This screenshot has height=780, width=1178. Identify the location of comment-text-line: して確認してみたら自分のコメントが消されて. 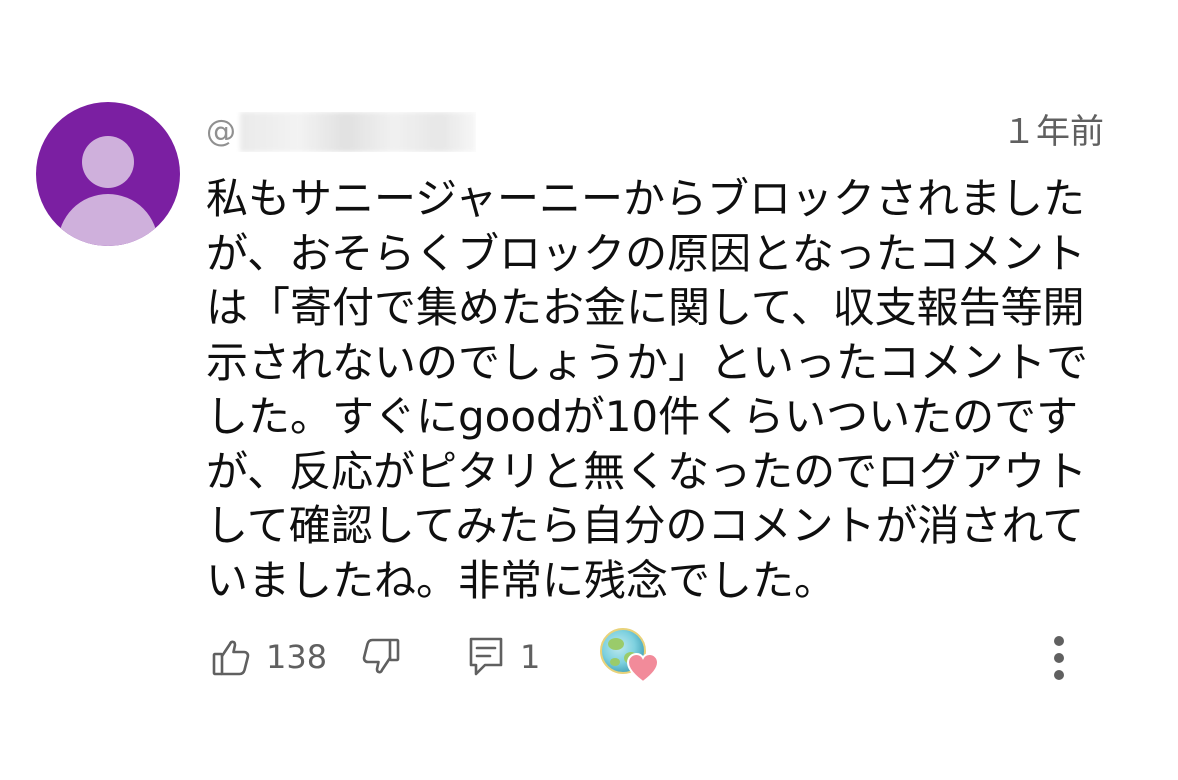
(645, 525).